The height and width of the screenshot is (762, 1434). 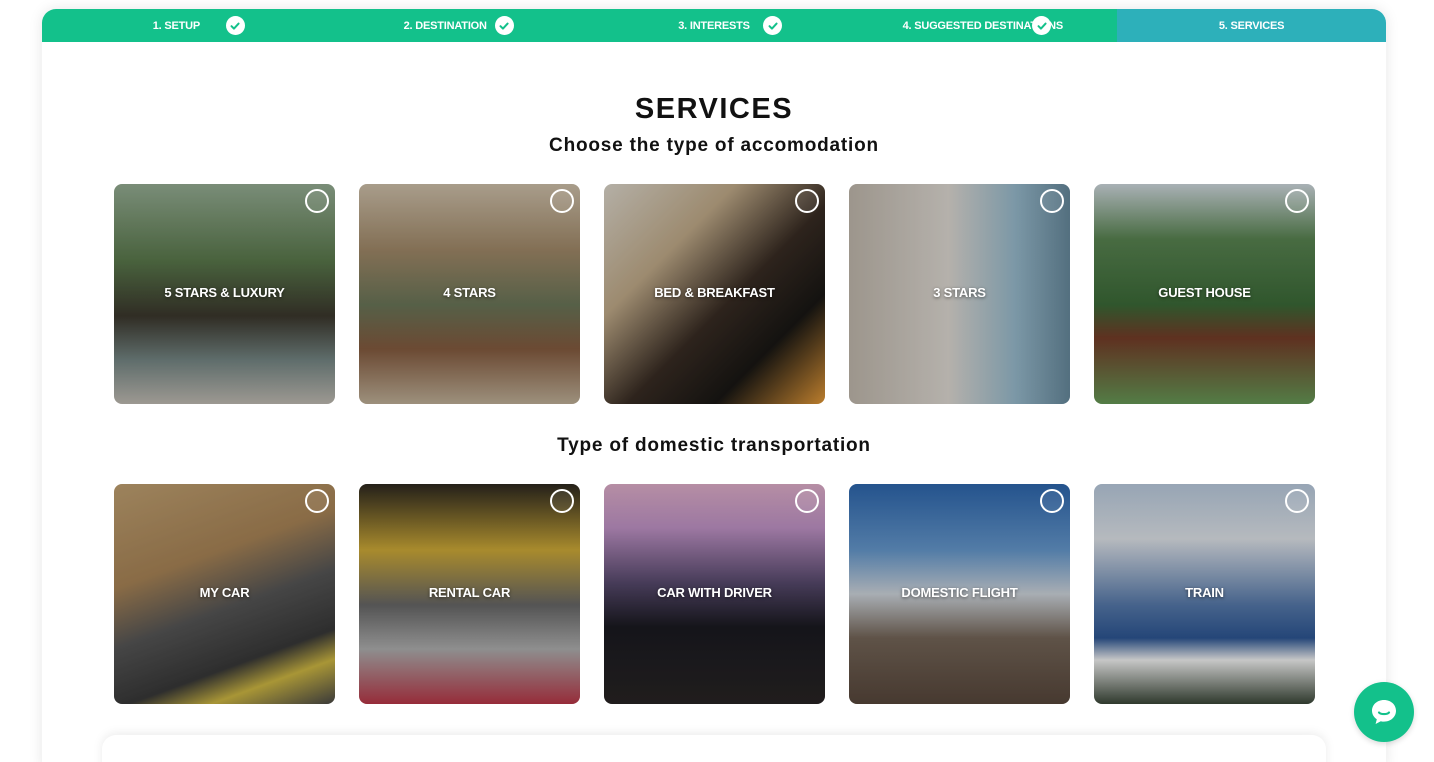 I want to click on card-label: MY CAR, so click(x=224, y=592).